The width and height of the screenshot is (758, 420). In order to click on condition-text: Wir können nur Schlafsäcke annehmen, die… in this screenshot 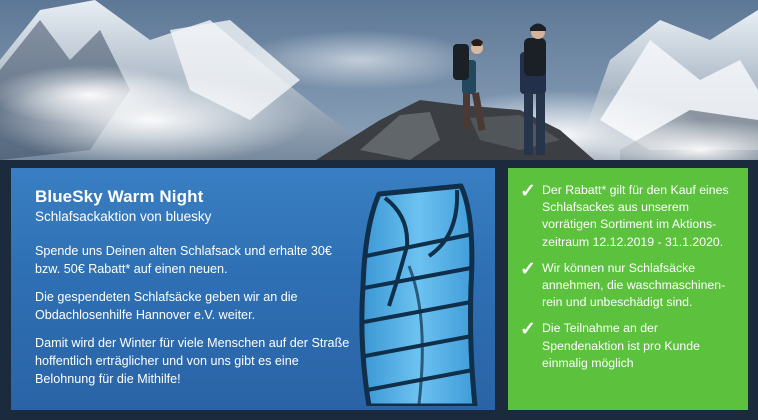, I will do `click(634, 285)`.